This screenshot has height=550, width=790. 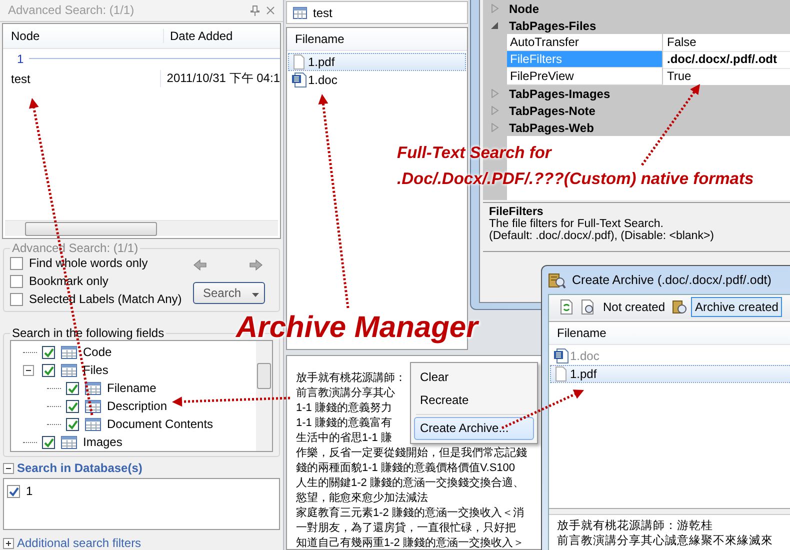 What do you see at coordinates (406, 468) in the screenshot?
I see `text-line: 錢的兩種面貌1-1 賺錢的意義價格價值V.S100` at bounding box center [406, 468].